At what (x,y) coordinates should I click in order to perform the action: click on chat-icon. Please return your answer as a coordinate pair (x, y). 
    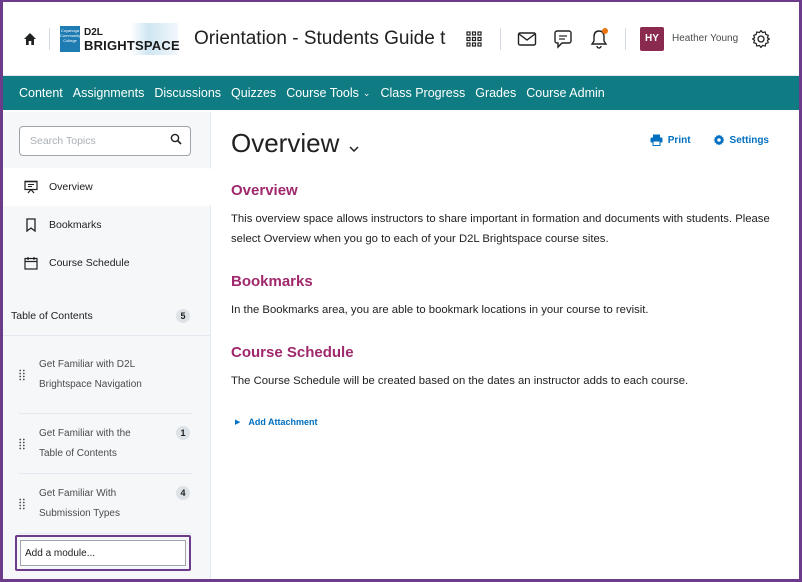
    Looking at the image, I should click on (563, 39).